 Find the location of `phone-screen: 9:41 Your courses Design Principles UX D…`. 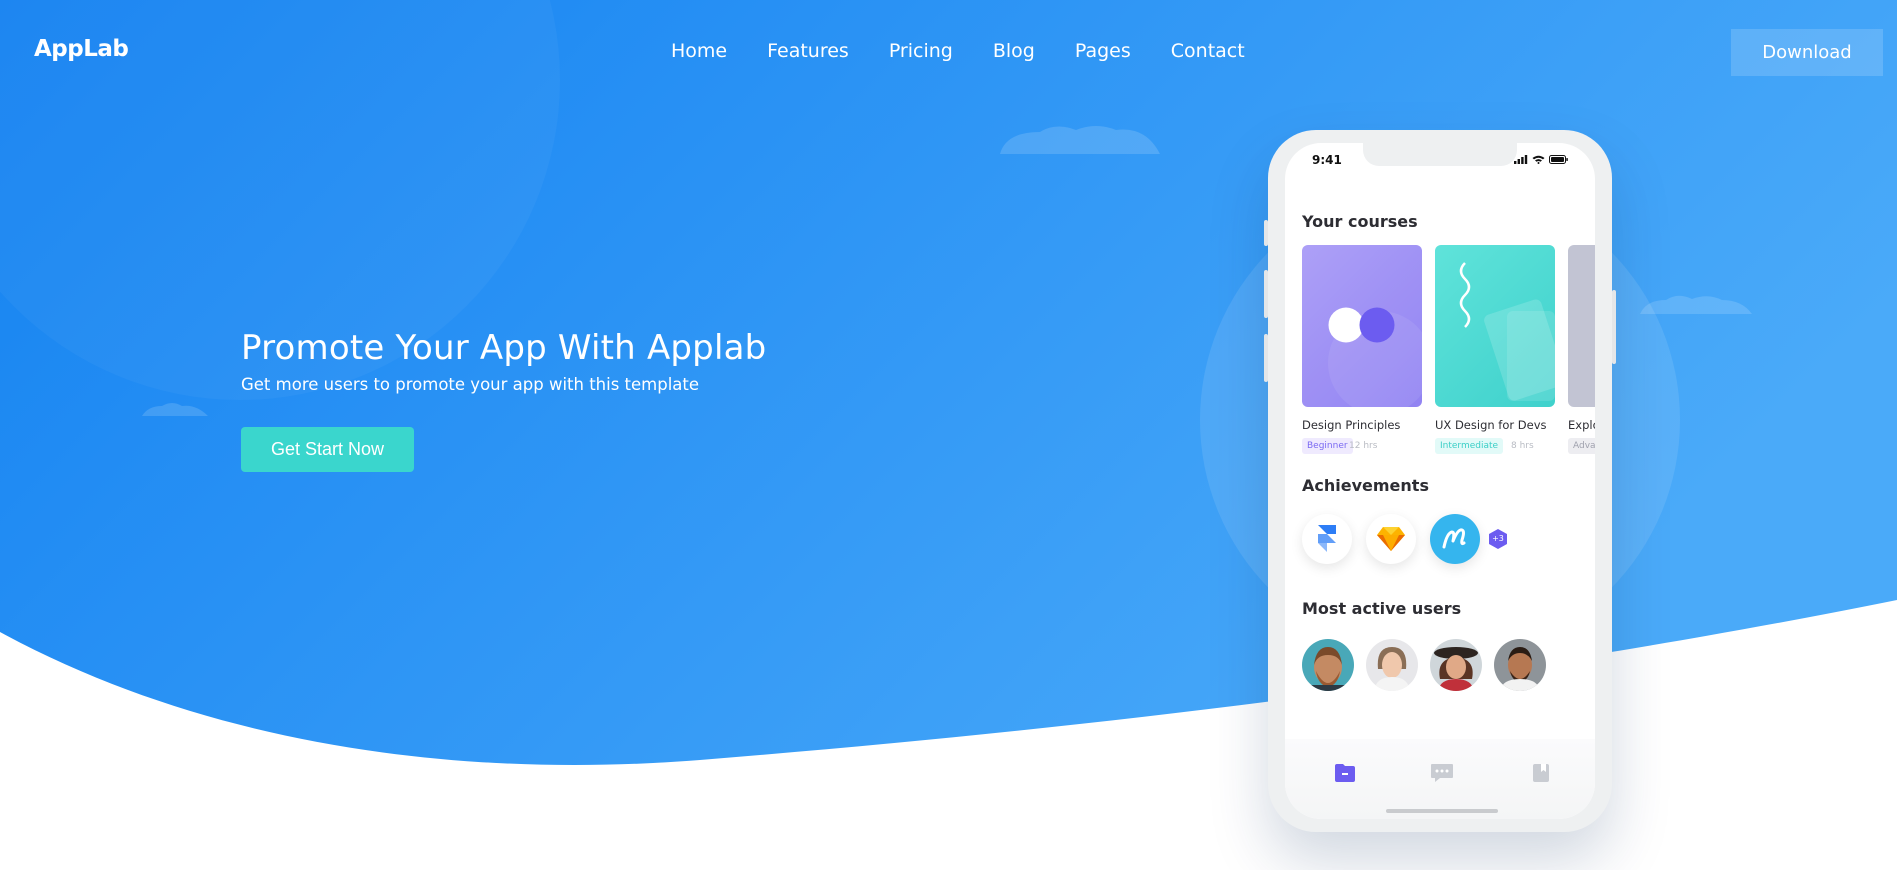

phone-screen: 9:41 Your courses Design Principles UX D… is located at coordinates (1440, 481).